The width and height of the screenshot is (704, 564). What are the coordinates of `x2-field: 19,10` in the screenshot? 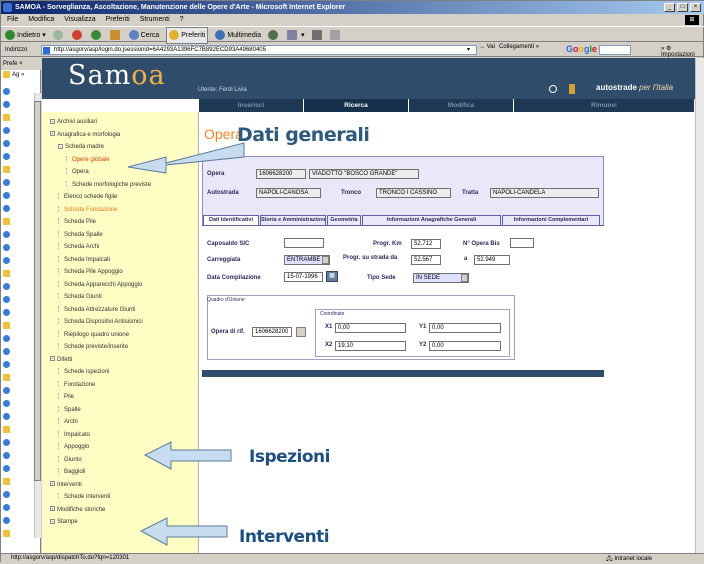 It's located at (370, 346).